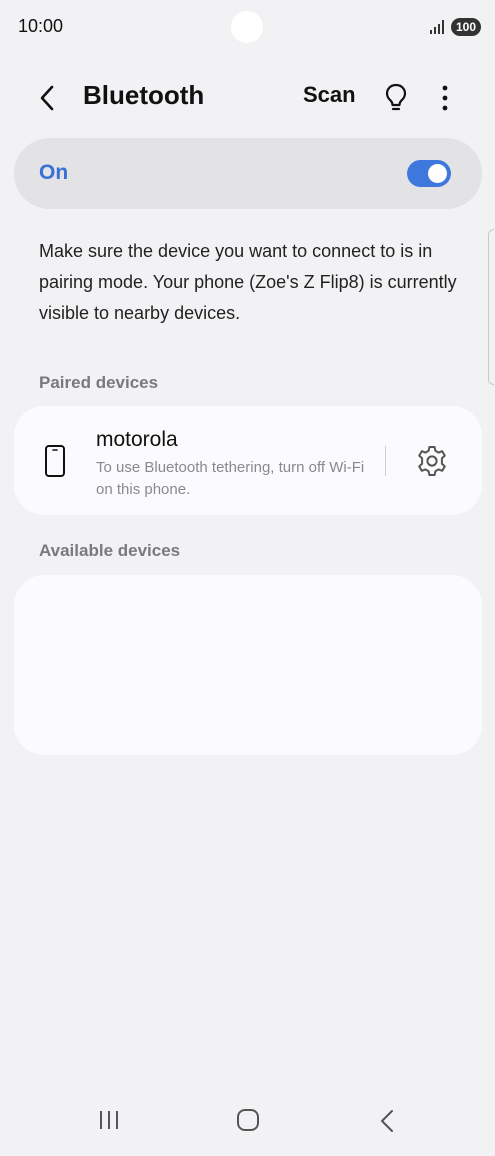 The image size is (495, 1156). I want to click on row-divider, so click(385, 461).